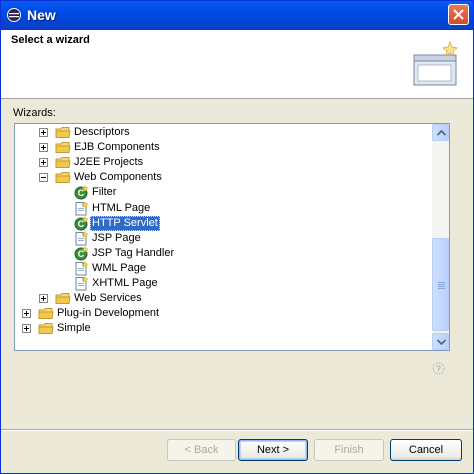 This screenshot has width=474, height=474. I want to click on window-title: New, so click(41, 15).